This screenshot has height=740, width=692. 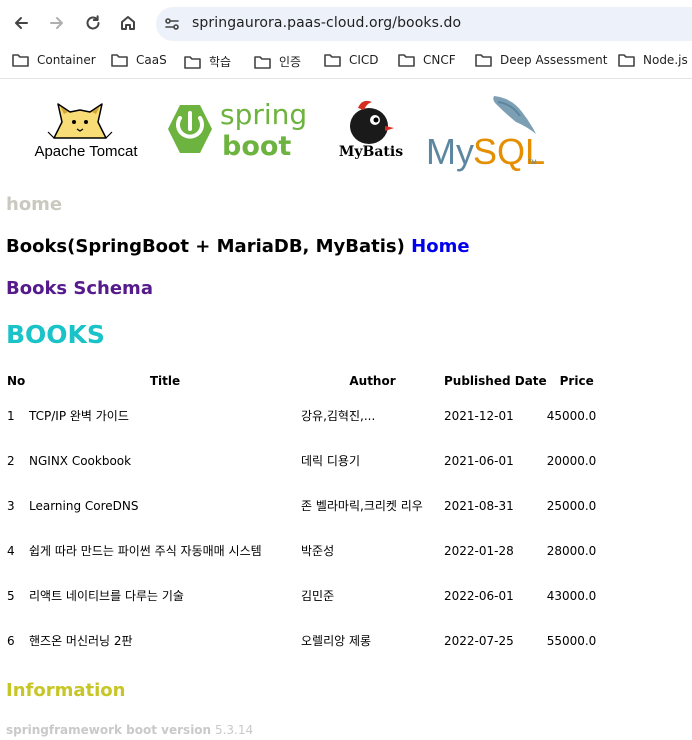 I want to click on column-header-author: Author, so click(x=372, y=381).